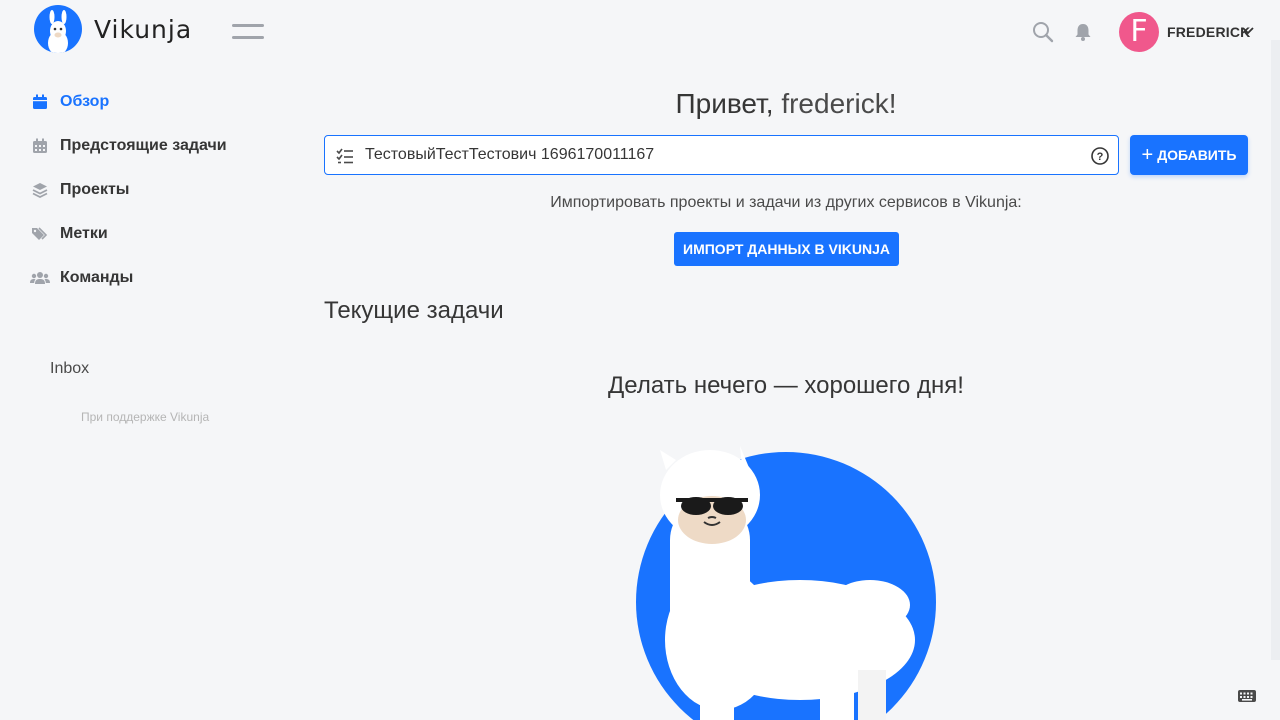 The height and width of the screenshot is (720, 1280). What do you see at coordinates (40, 146) in the screenshot?
I see `calendar-grid-icon` at bounding box center [40, 146].